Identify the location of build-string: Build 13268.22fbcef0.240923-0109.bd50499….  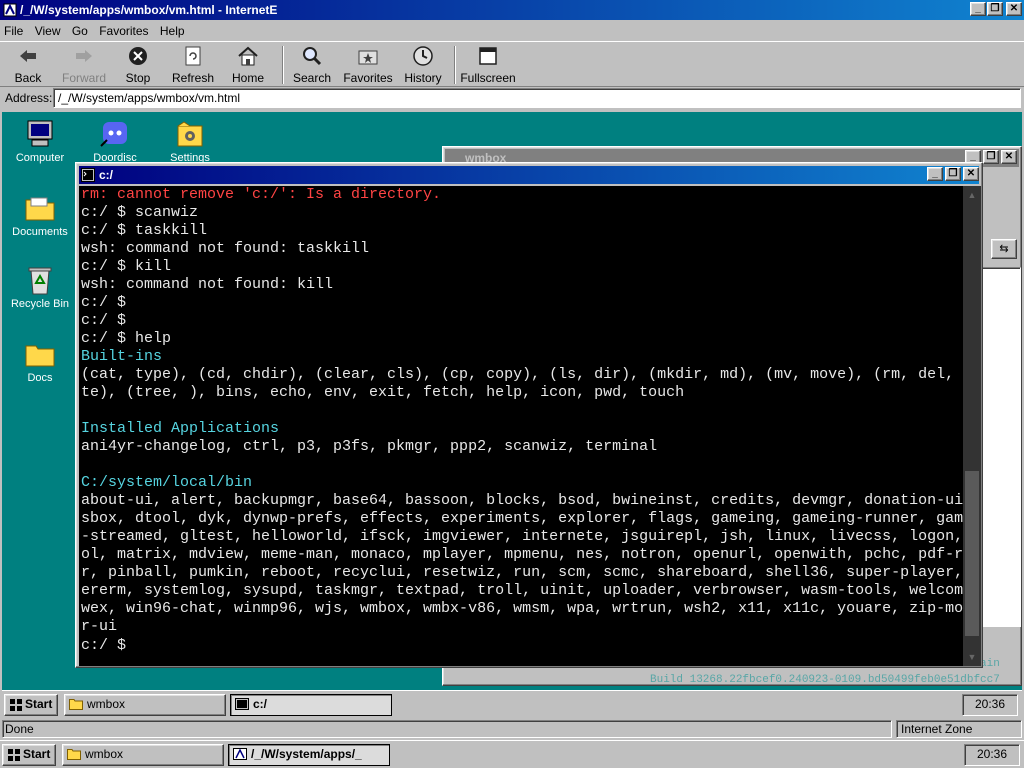
(825, 680).